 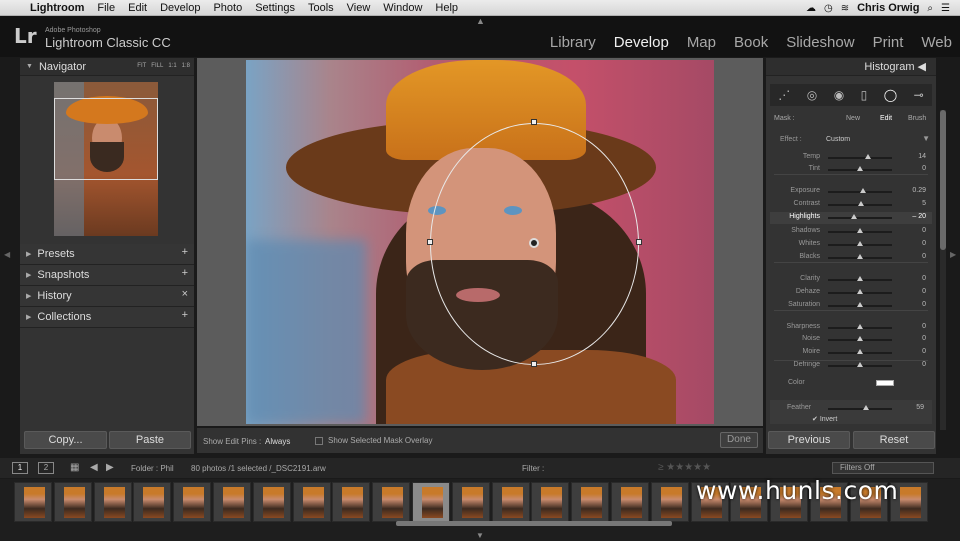 I want to click on add-collection-icon: +, so click(x=185, y=315).